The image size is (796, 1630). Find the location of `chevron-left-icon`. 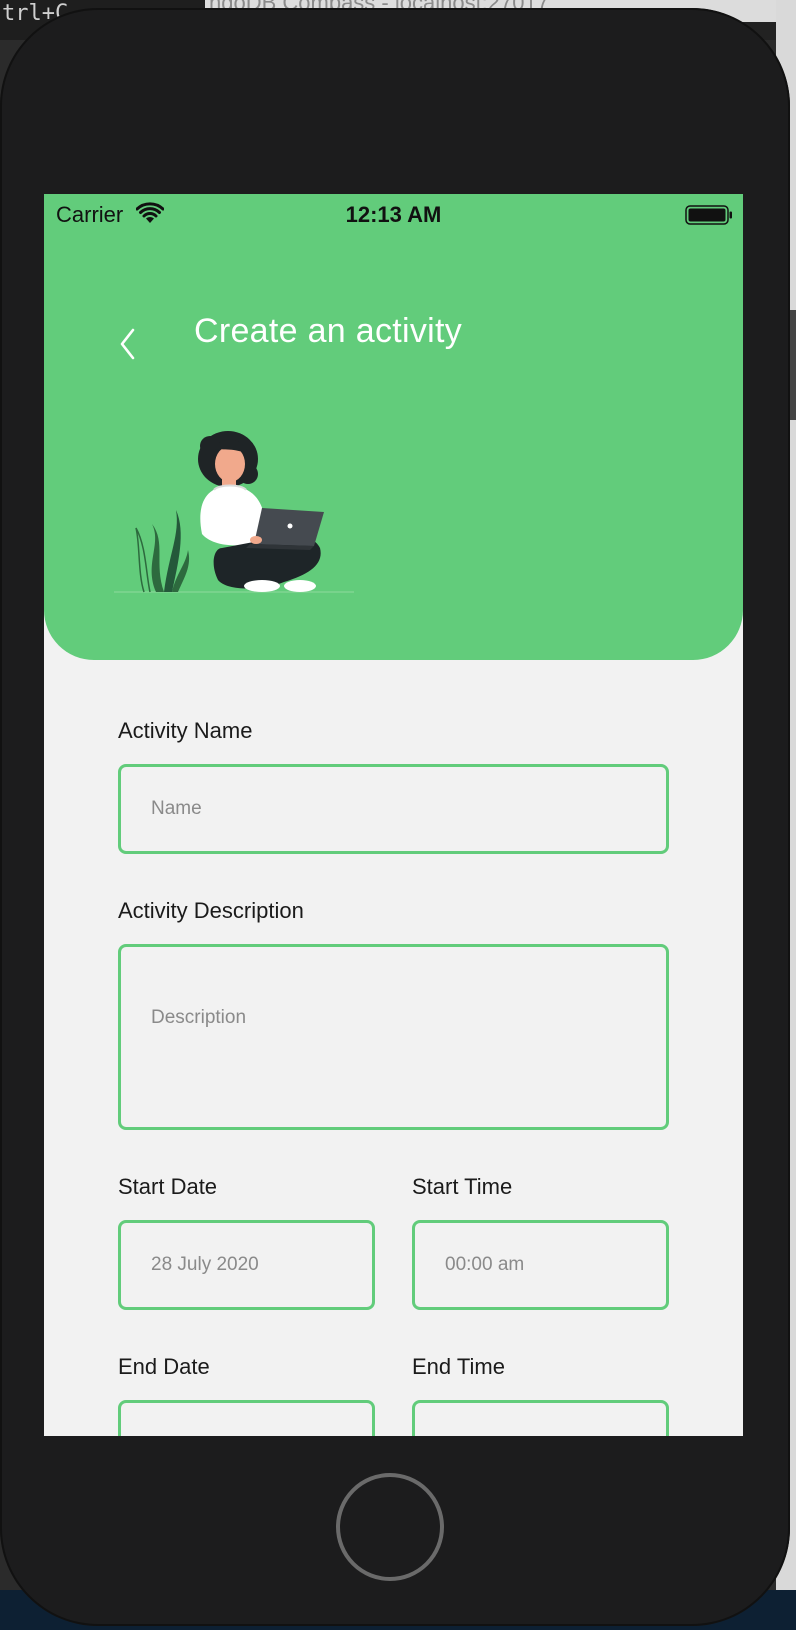

chevron-left-icon is located at coordinates (128, 344).